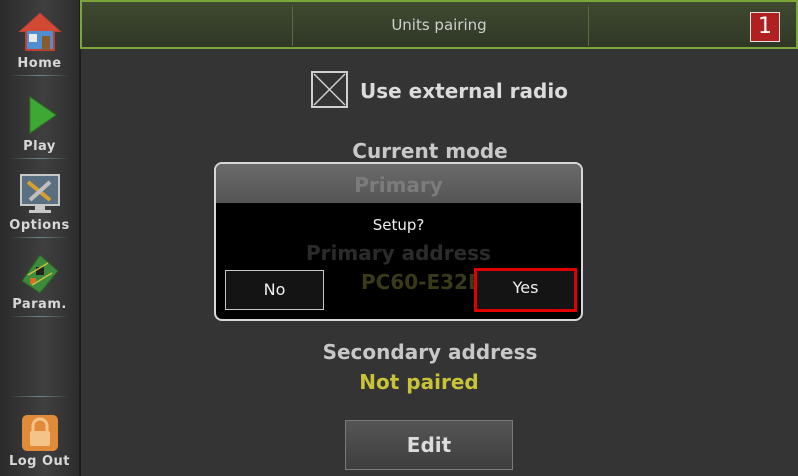  Describe the element at coordinates (398, 225) in the screenshot. I see `dialog-message: Setup?` at that location.